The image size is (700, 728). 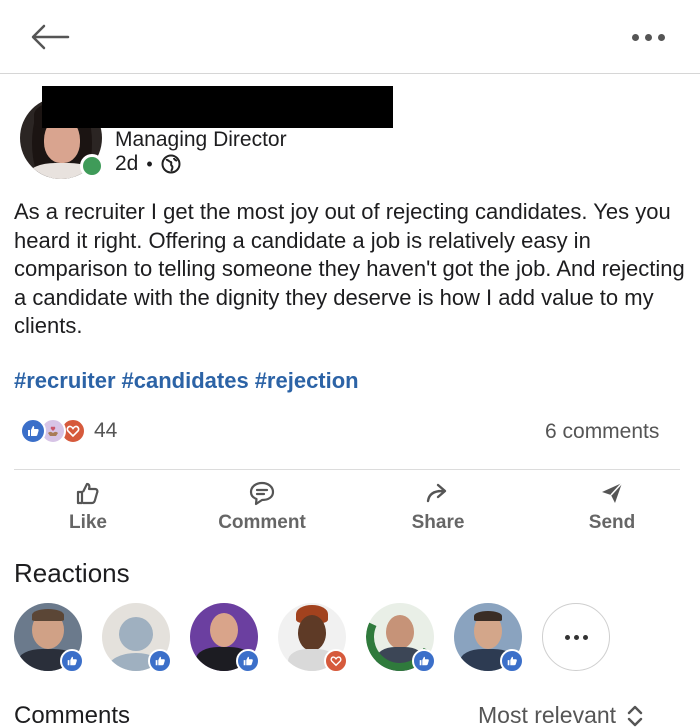 I want to click on comments-heading: Comments, so click(x=72, y=715).